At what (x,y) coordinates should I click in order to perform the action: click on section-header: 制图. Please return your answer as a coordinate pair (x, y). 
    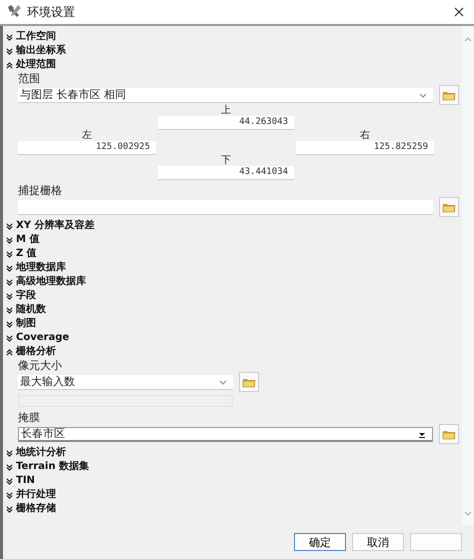
    Looking at the image, I should click on (234, 324).